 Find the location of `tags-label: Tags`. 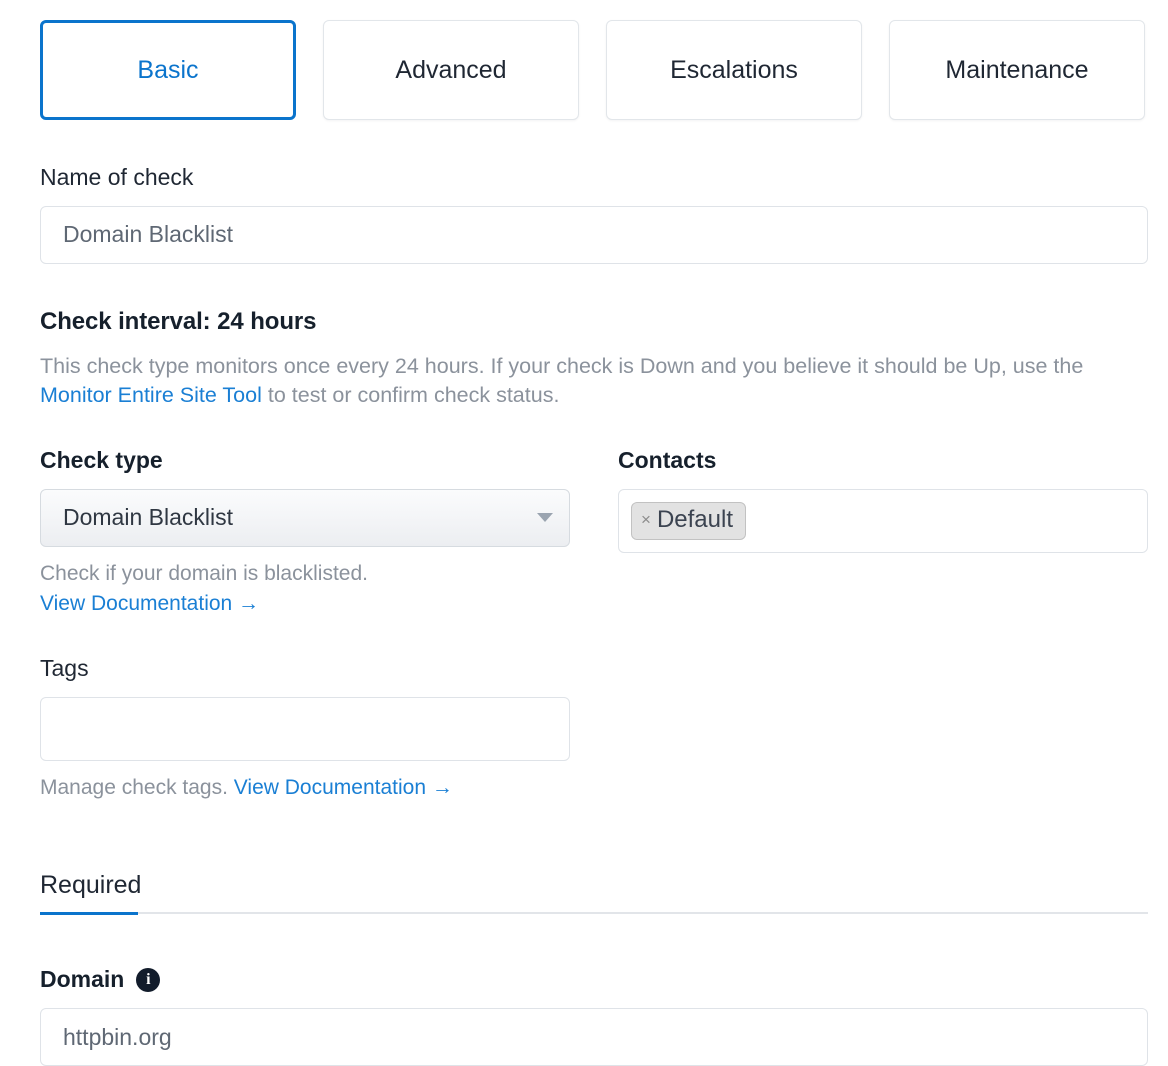

tags-label: Tags is located at coordinates (64, 668).